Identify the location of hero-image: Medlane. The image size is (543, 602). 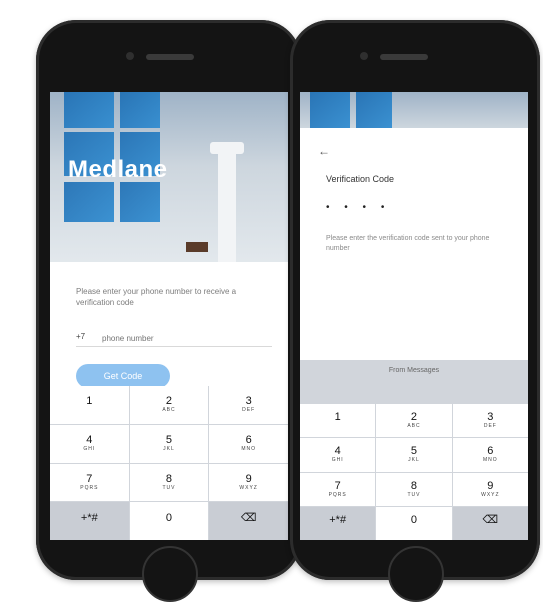
(169, 185).